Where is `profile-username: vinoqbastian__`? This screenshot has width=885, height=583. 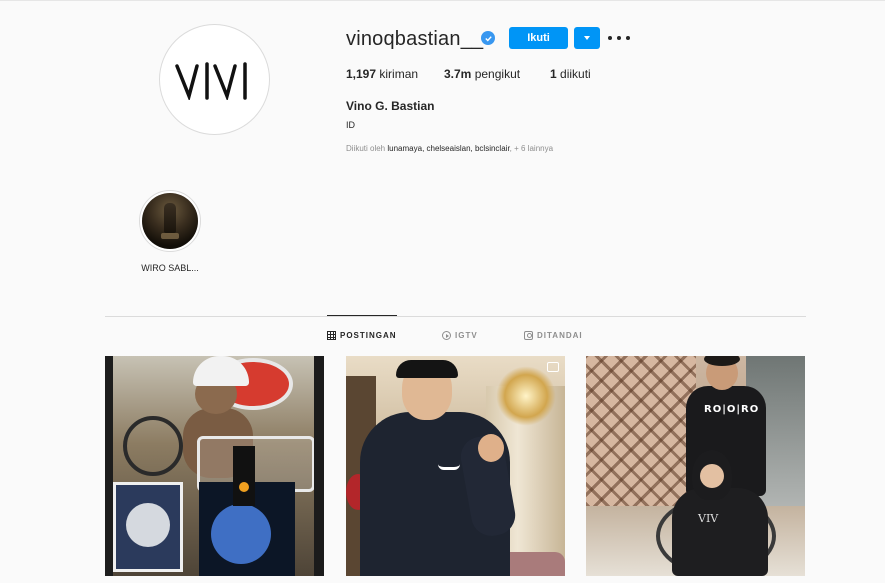
profile-username: vinoqbastian__ is located at coordinates (415, 39).